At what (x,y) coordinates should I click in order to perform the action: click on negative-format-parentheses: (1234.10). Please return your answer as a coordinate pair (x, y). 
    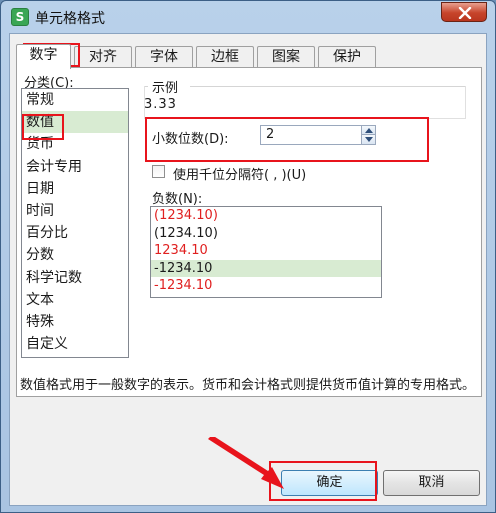
    Looking at the image, I should click on (266, 234).